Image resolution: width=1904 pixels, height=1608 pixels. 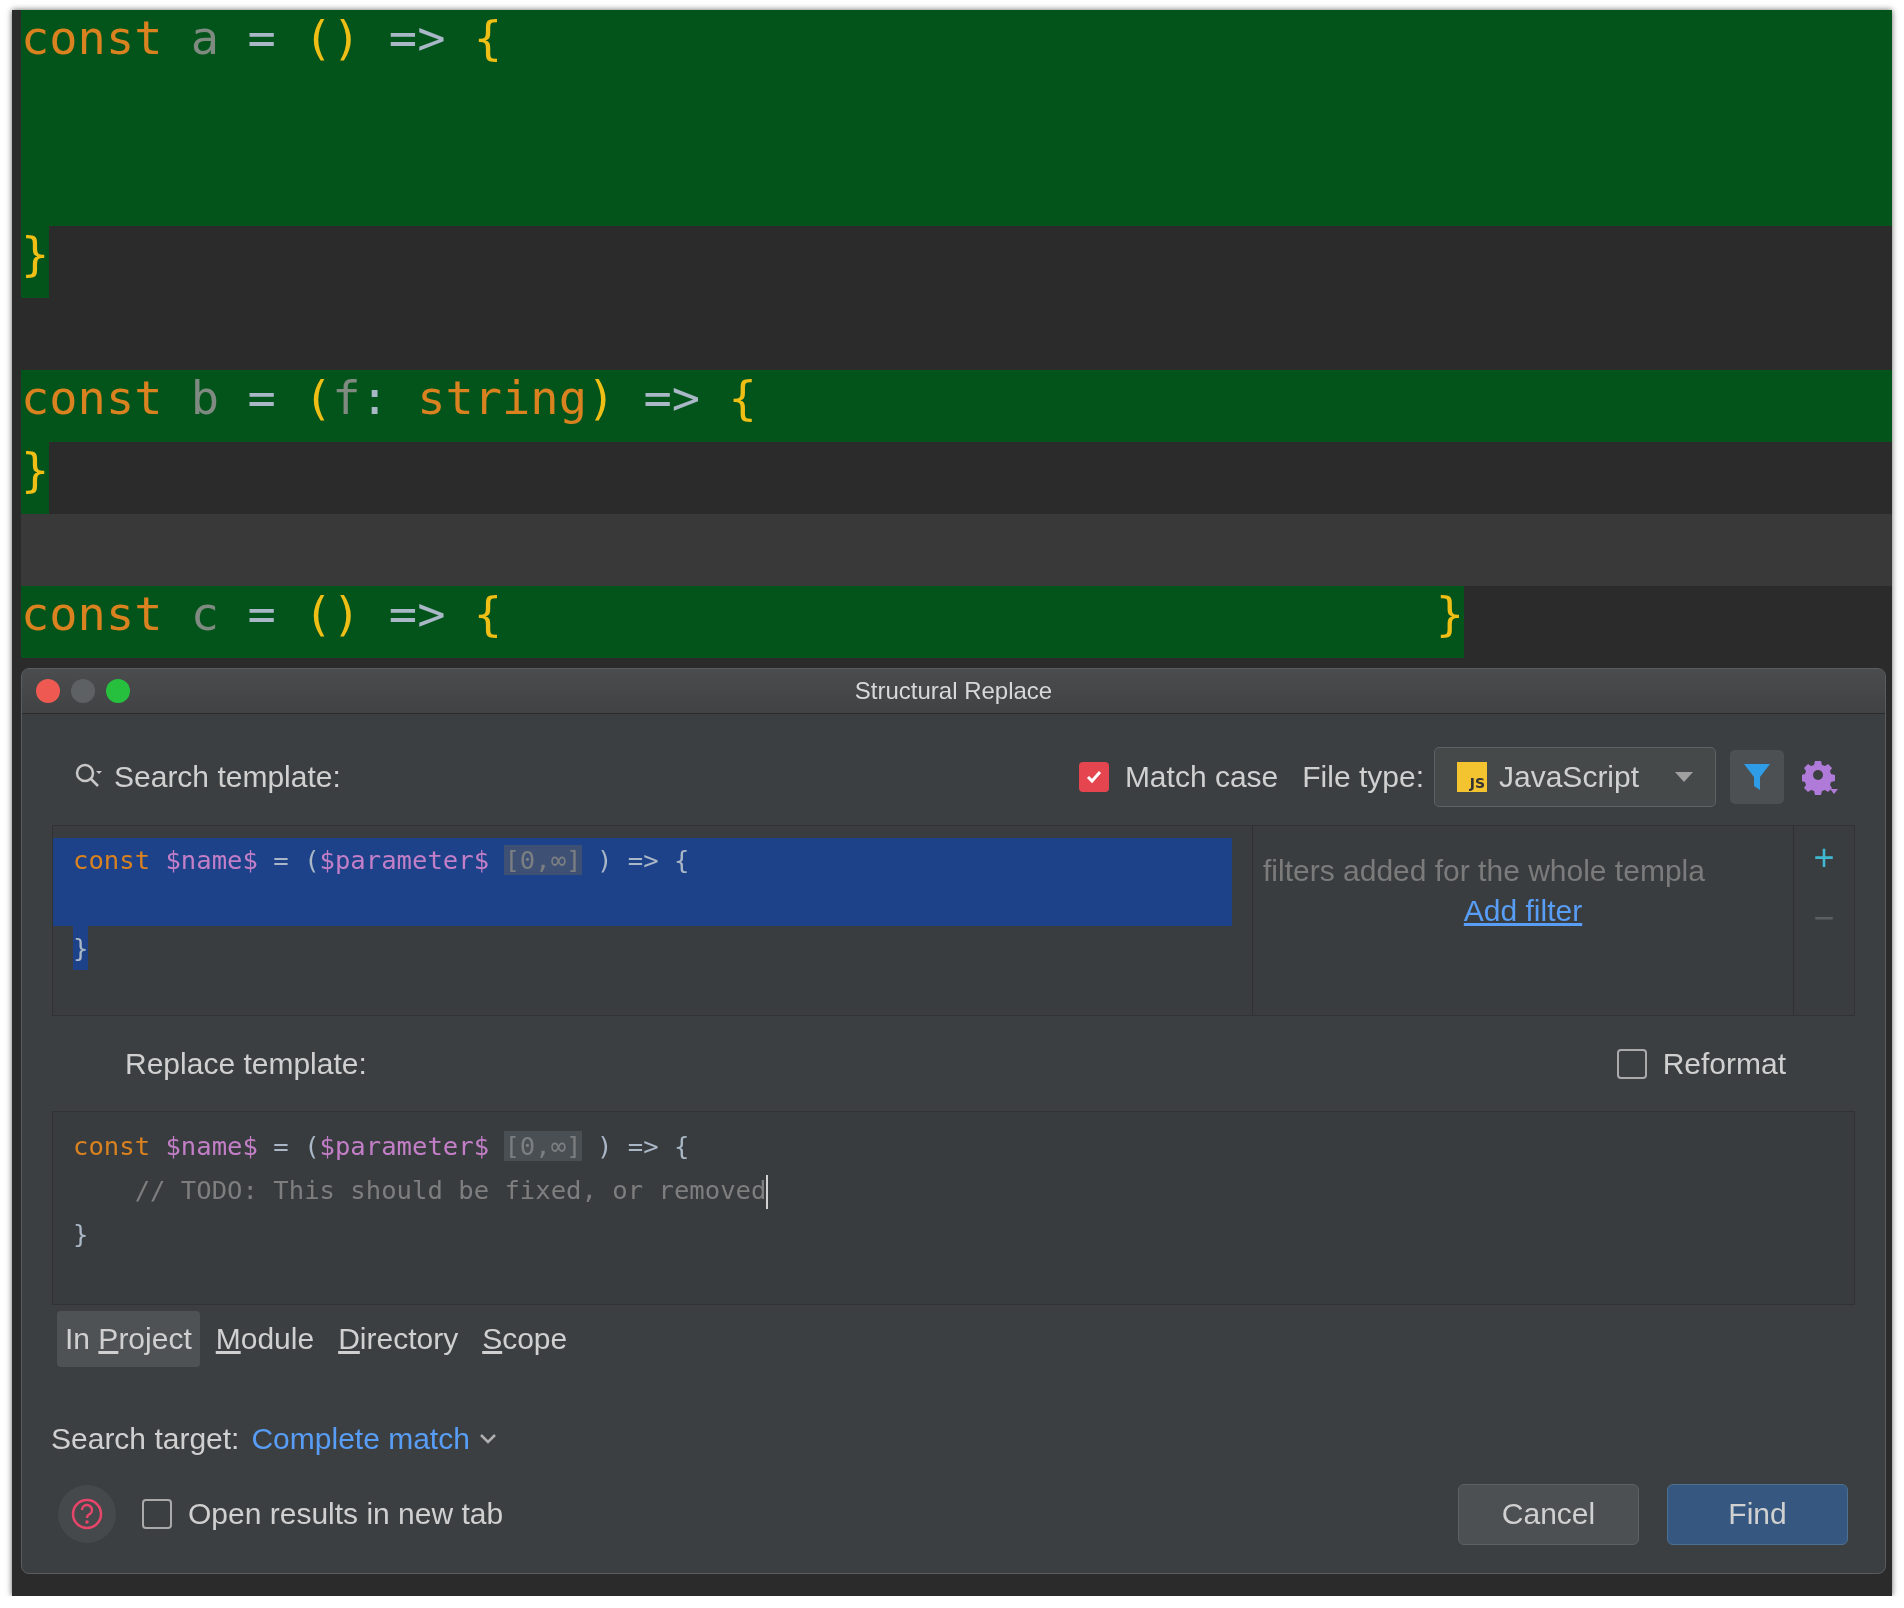 I want to click on javascript-file-icon: JS, so click(x=1472, y=777).